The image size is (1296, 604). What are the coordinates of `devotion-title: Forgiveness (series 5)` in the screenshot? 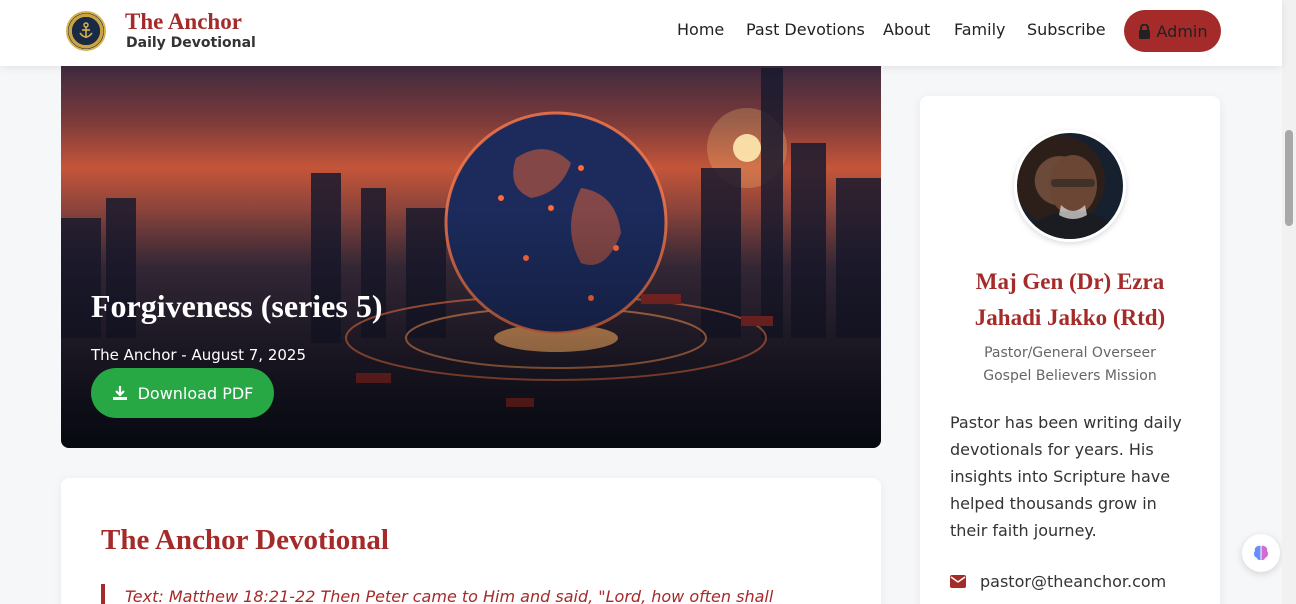 It's located at (237, 306).